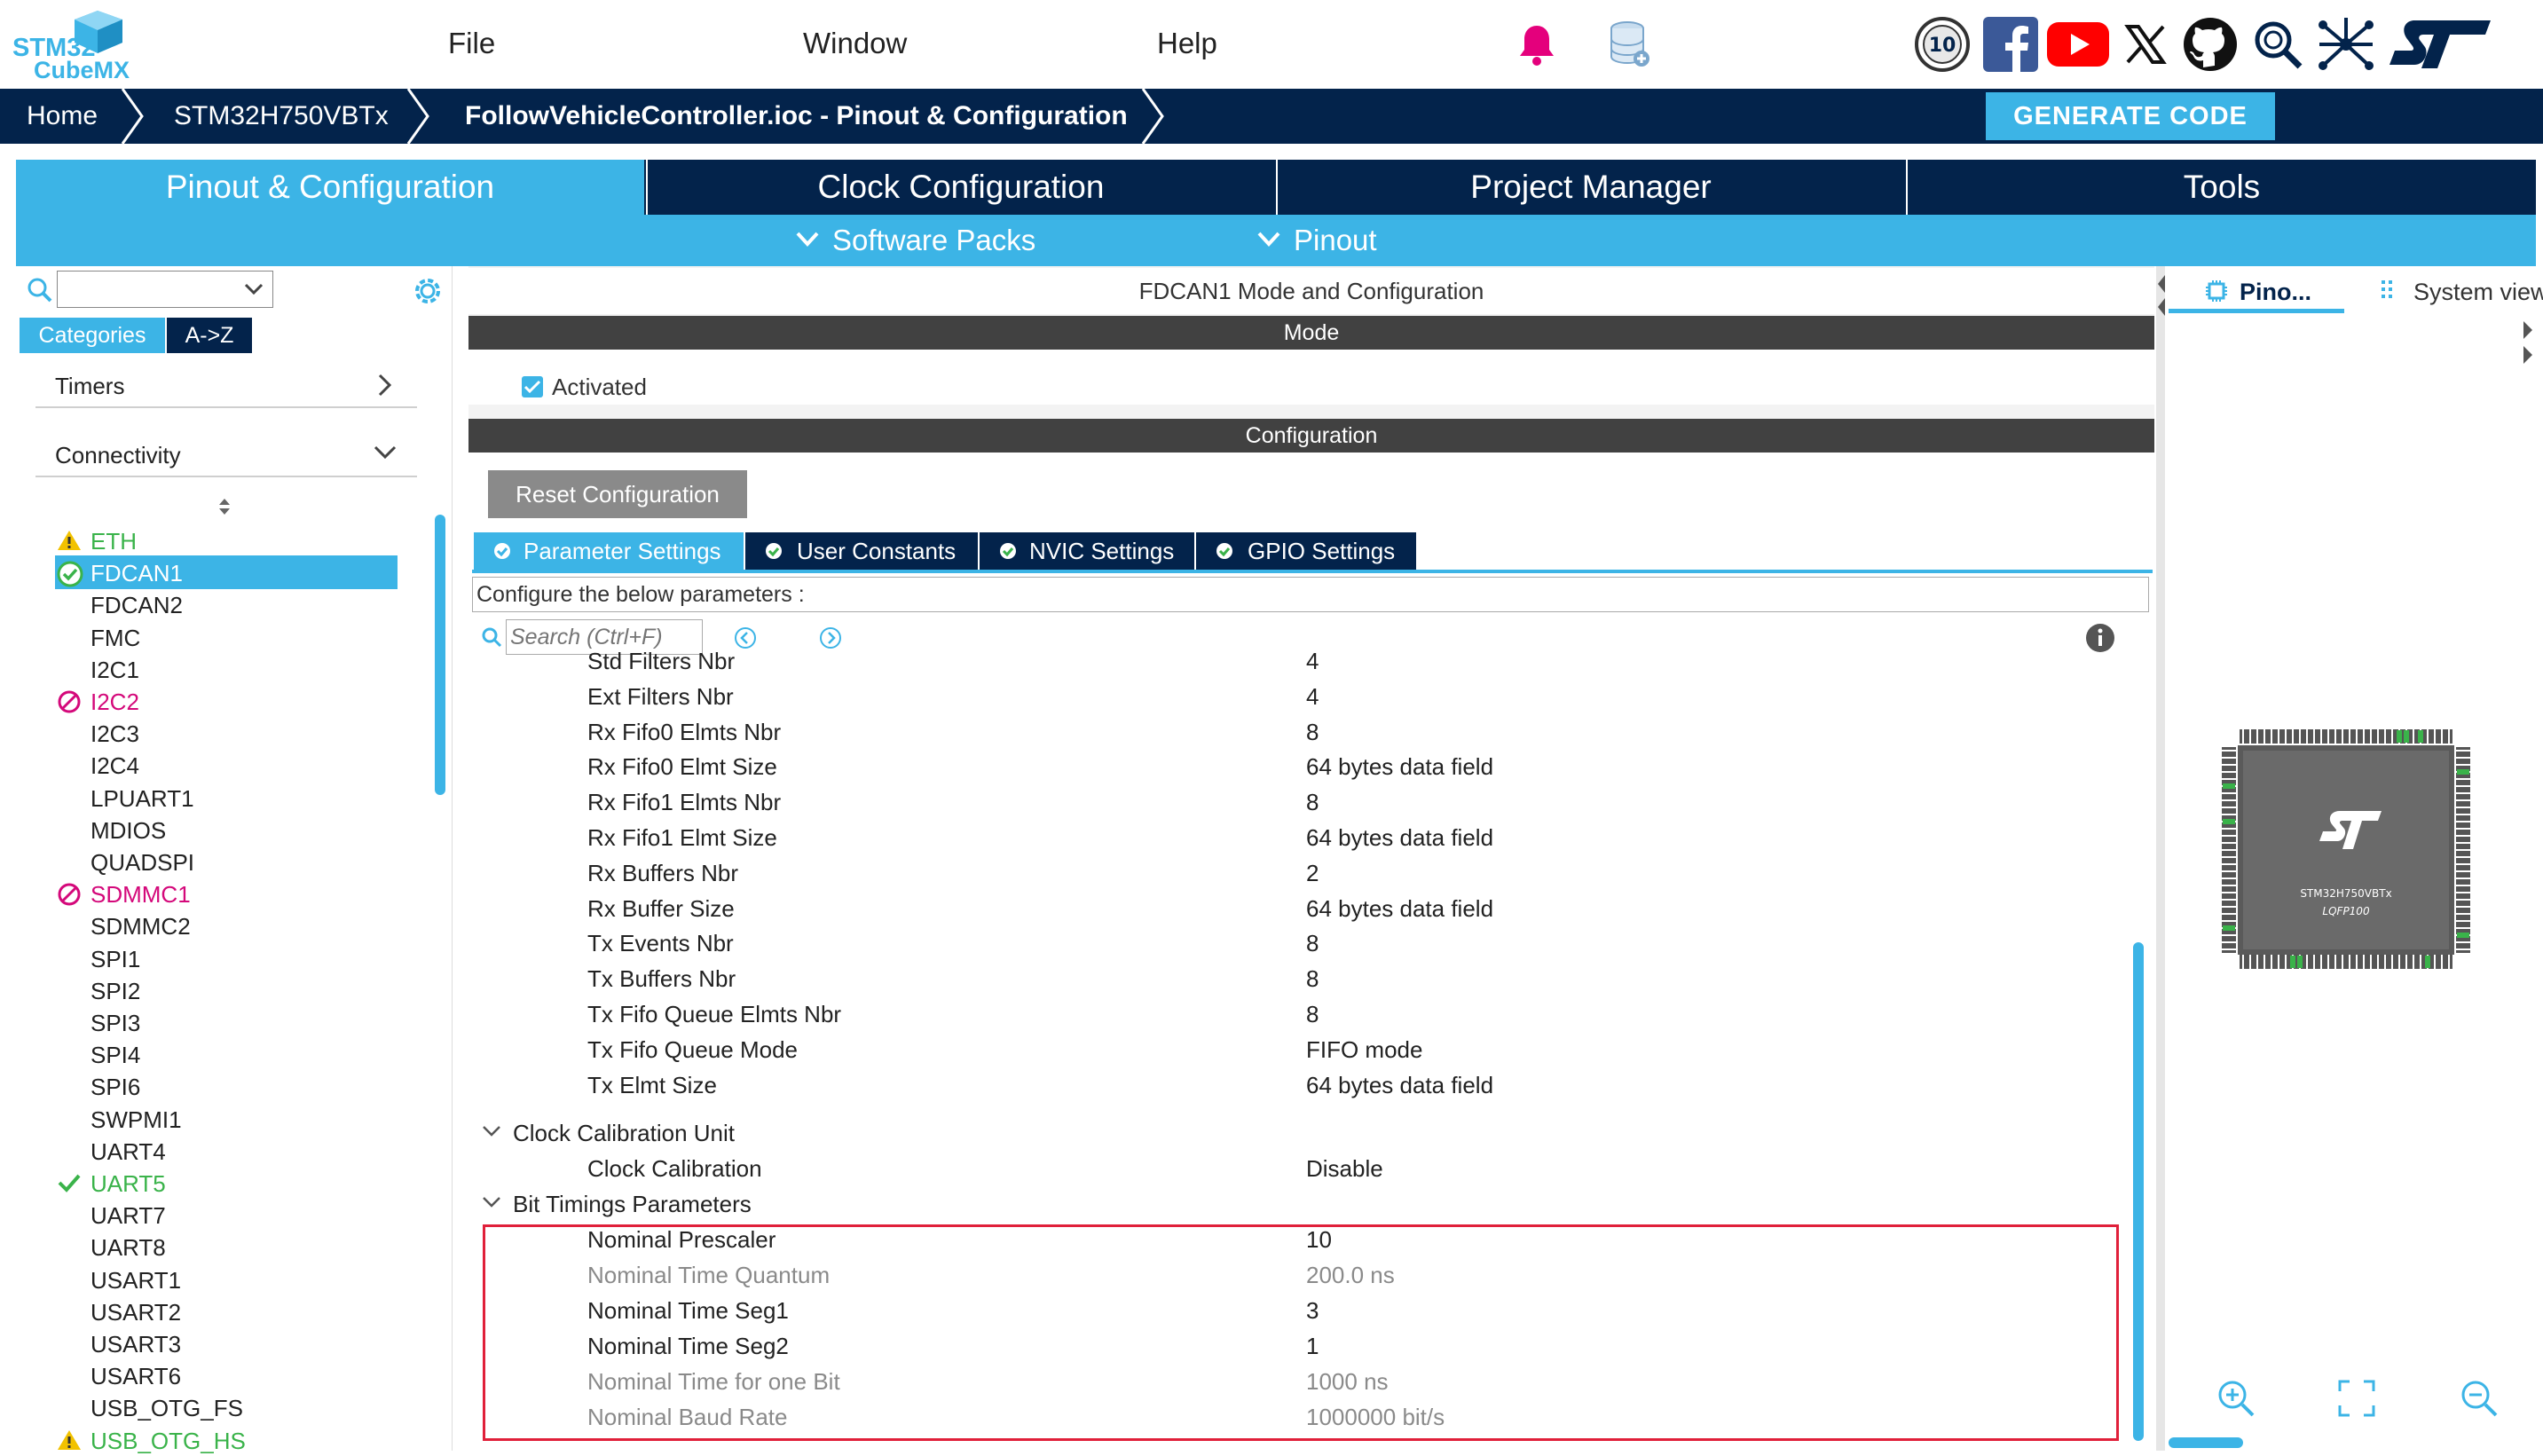 The width and height of the screenshot is (2543, 1456). Describe the element at coordinates (137, 605) in the screenshot. I see `peripheral-item-fdcan2: FDCAN2` at that location.